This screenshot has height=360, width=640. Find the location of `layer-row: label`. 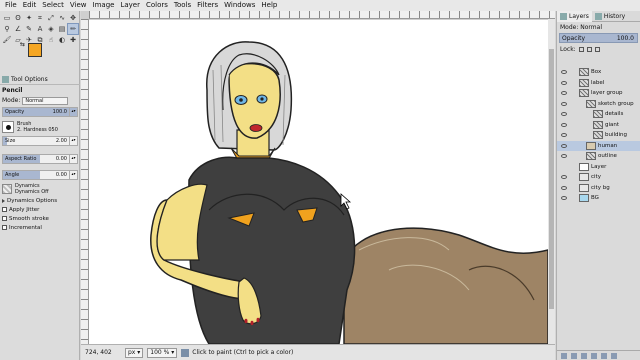

layer-row: label is located at coordinates (598, 83).